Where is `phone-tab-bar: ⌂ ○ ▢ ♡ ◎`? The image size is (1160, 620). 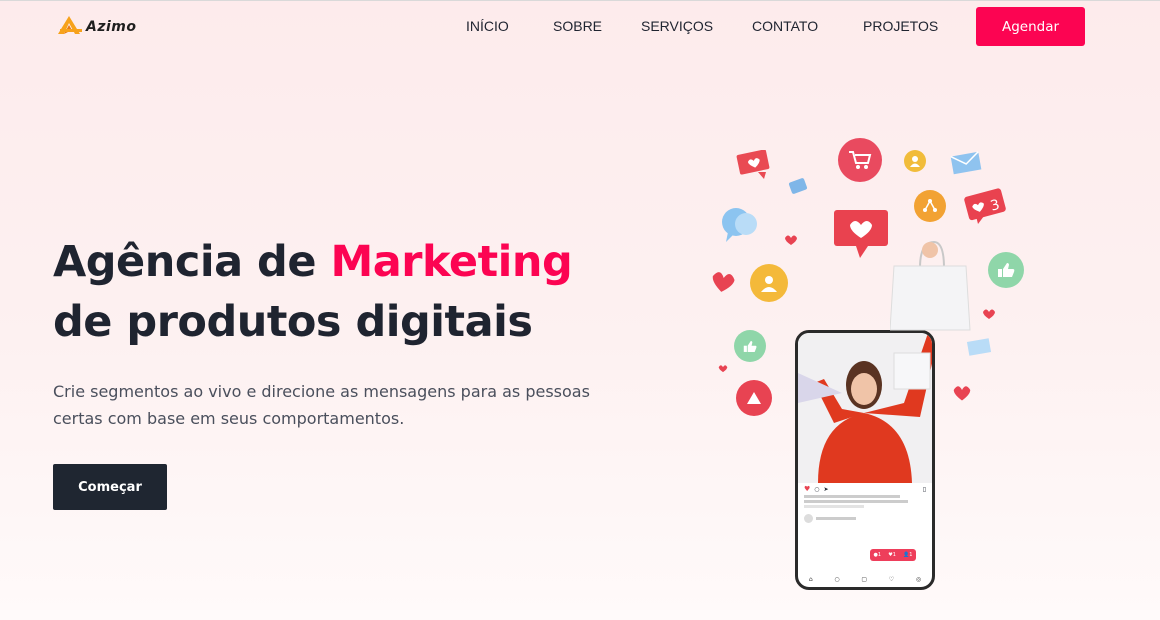
phone-tab-bar: ⌂ ○ ▢ ♡ ◎ is located at coordinates (865, 579).